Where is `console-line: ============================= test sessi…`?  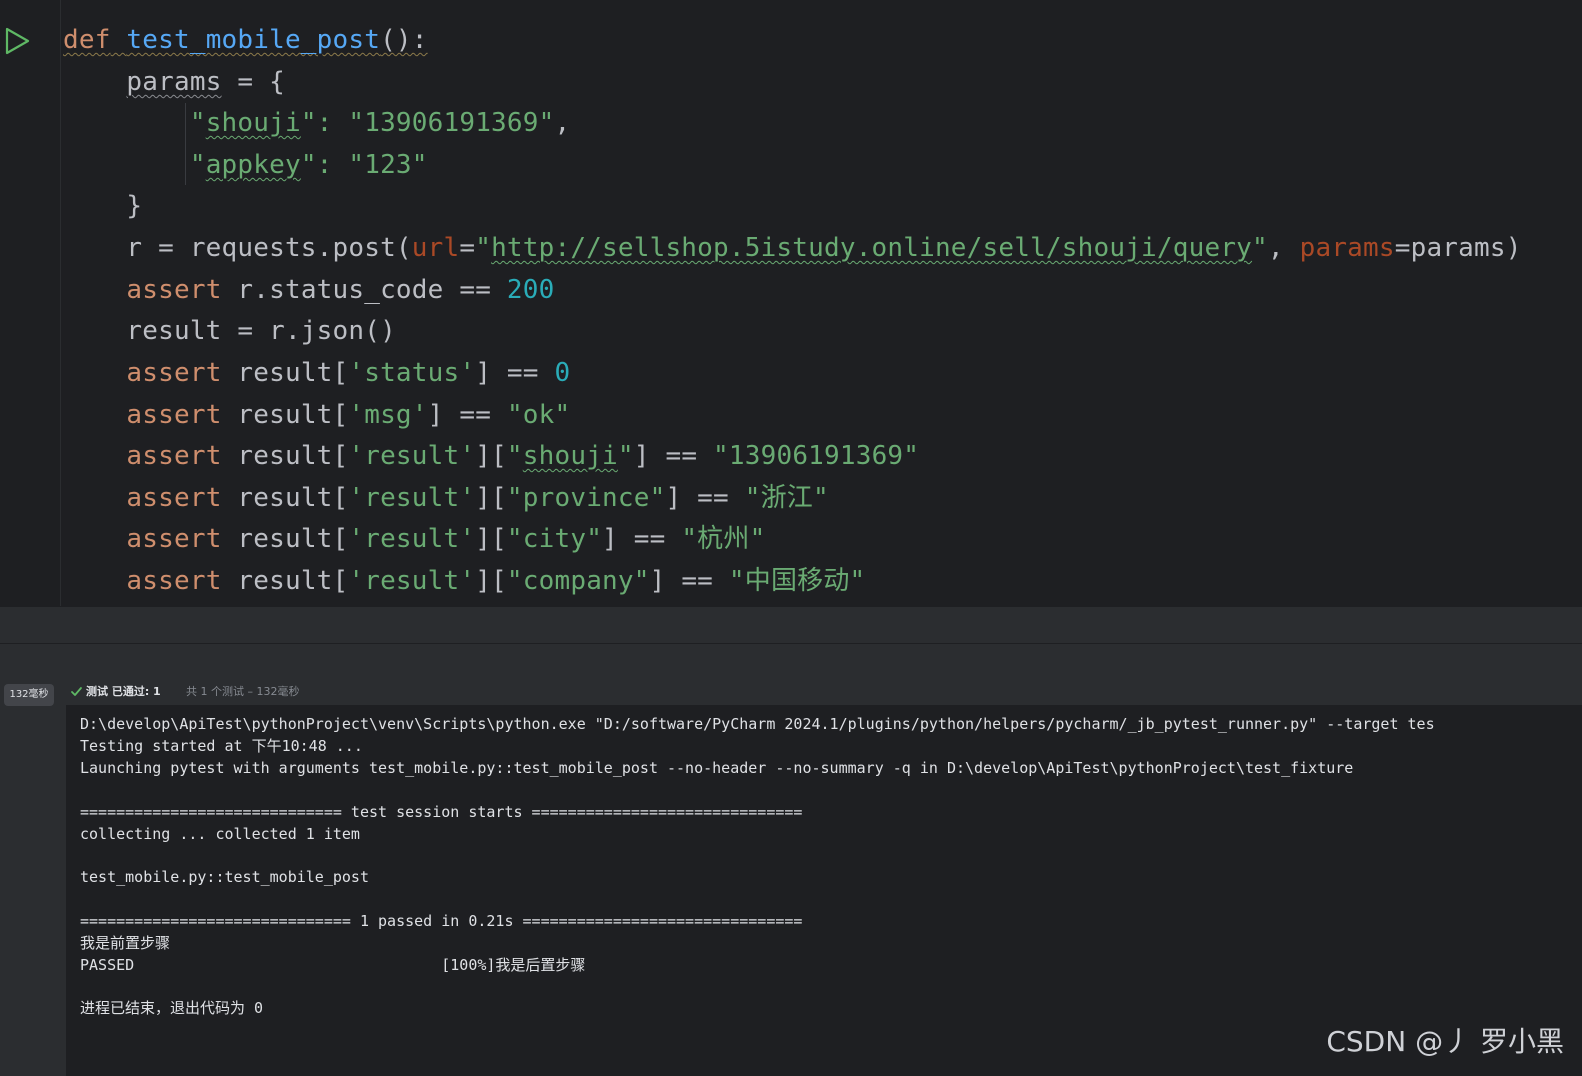
console-line: ============================= test sessi… is located at coordinates (441, 812).